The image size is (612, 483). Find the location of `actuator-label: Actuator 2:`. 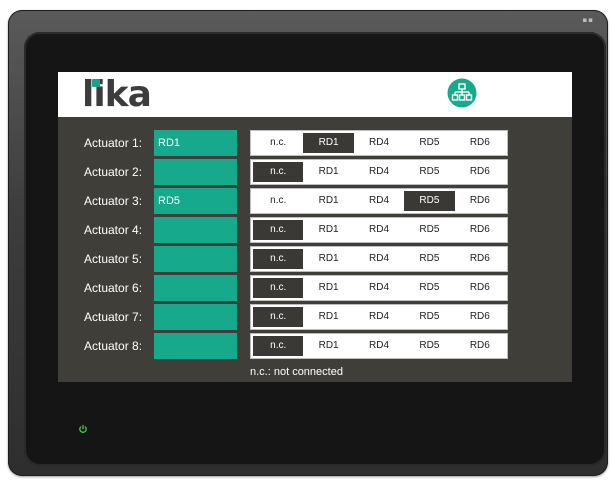

actuator-label: Actuator 2: is located at coordinates (113, 172).